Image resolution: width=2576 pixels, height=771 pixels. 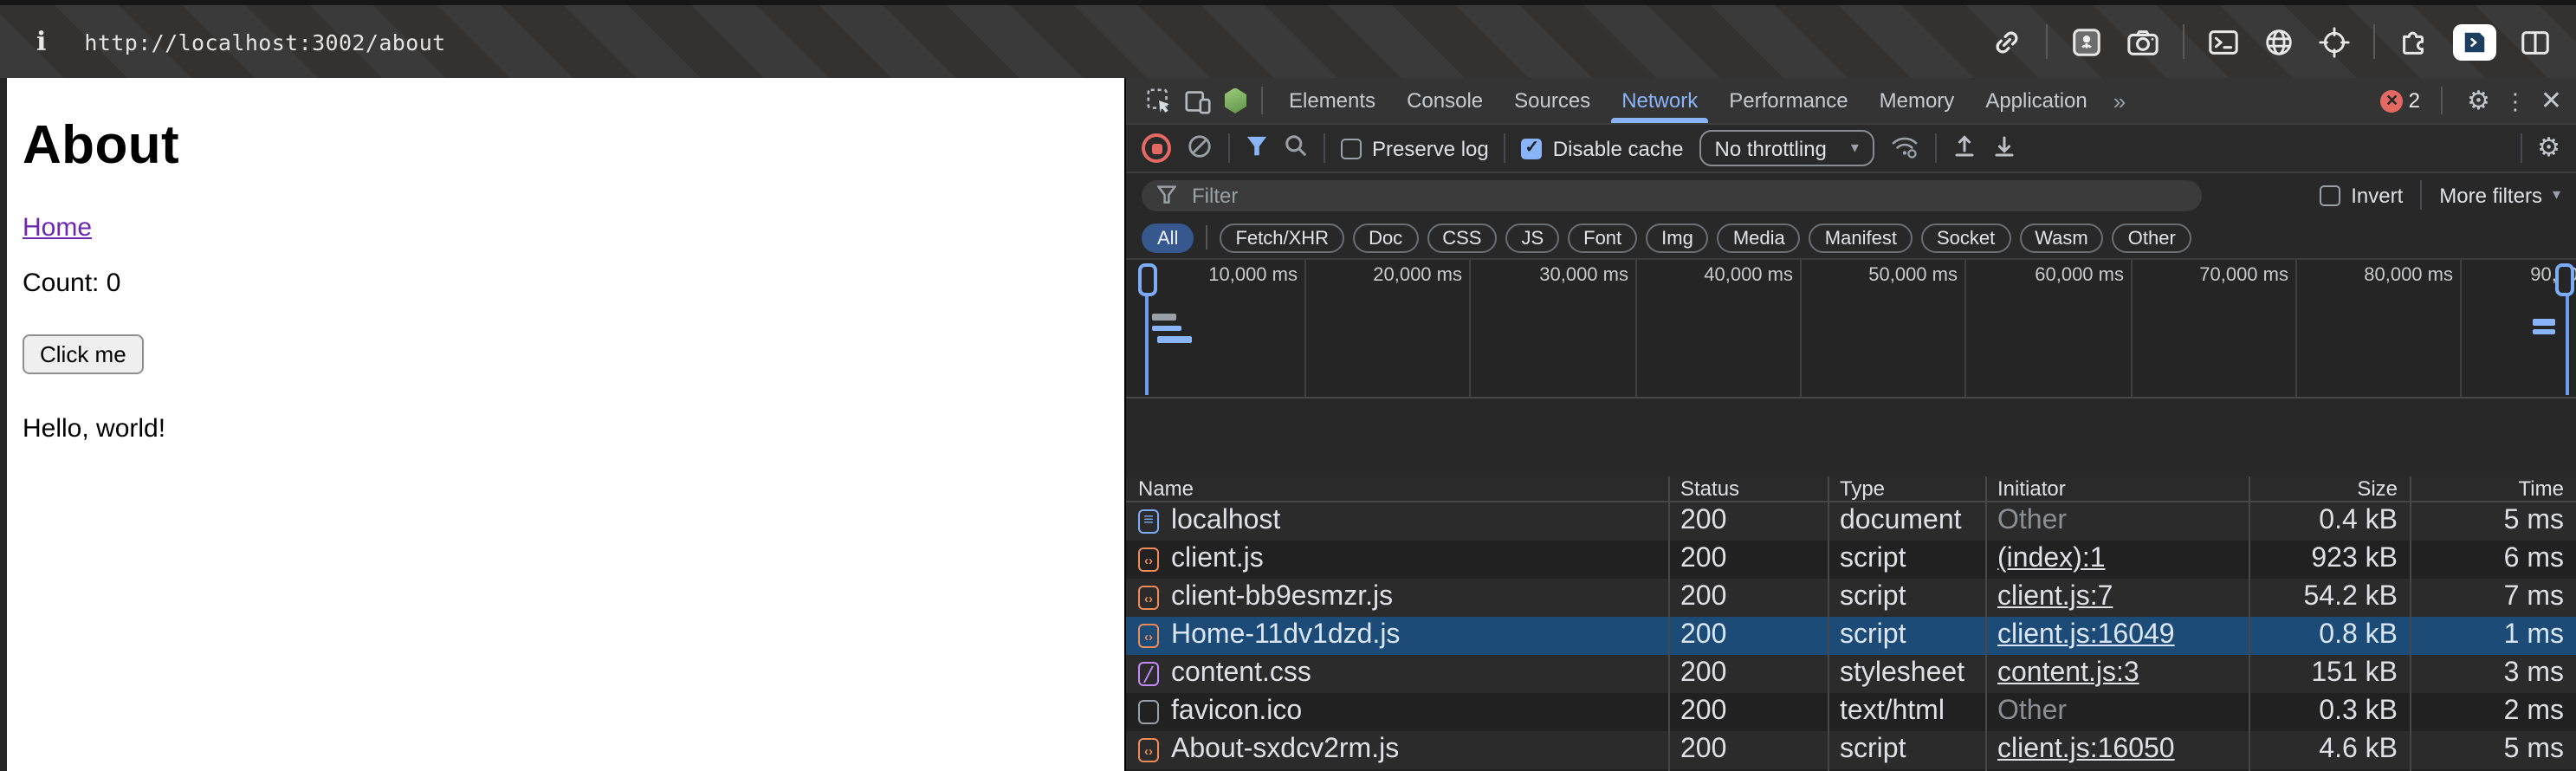 I want to click on devtools-active-icon, so click(x=2474, y=41).